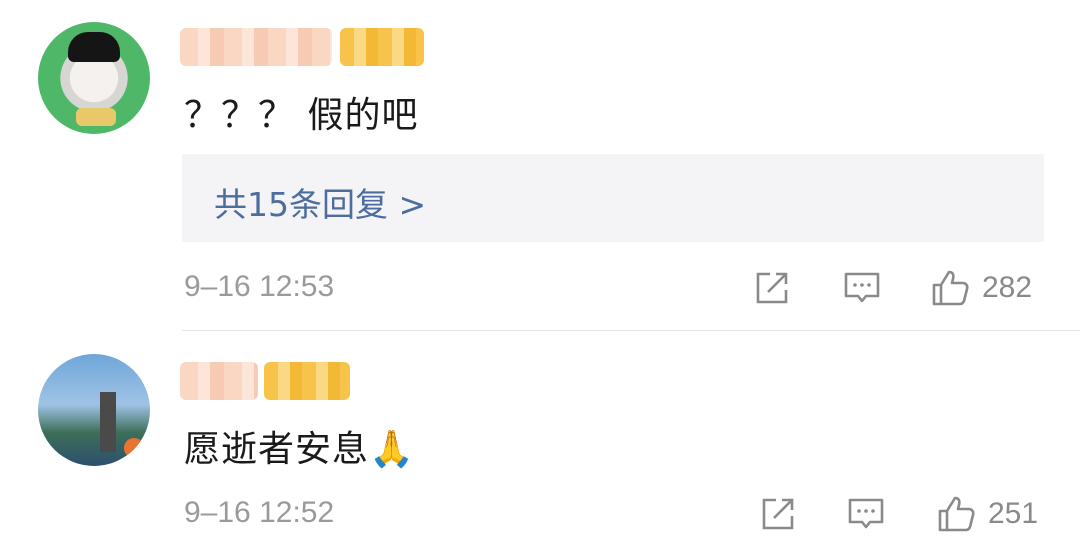 The width and height of the screenshot is (1080, 540). What do you see at coordinates (981, 288) in the screenshot?
I see `like-button: 282` at bounding box center [981, 288].